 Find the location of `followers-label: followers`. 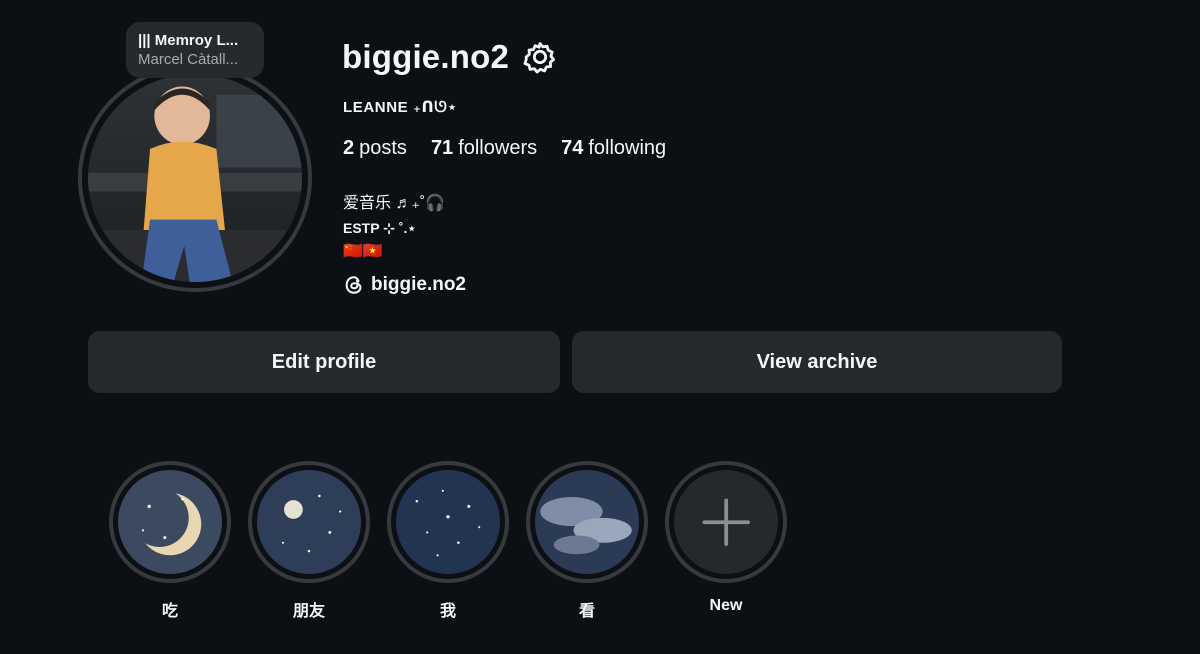

followers-label: followers is located at coordinates (498, 148).